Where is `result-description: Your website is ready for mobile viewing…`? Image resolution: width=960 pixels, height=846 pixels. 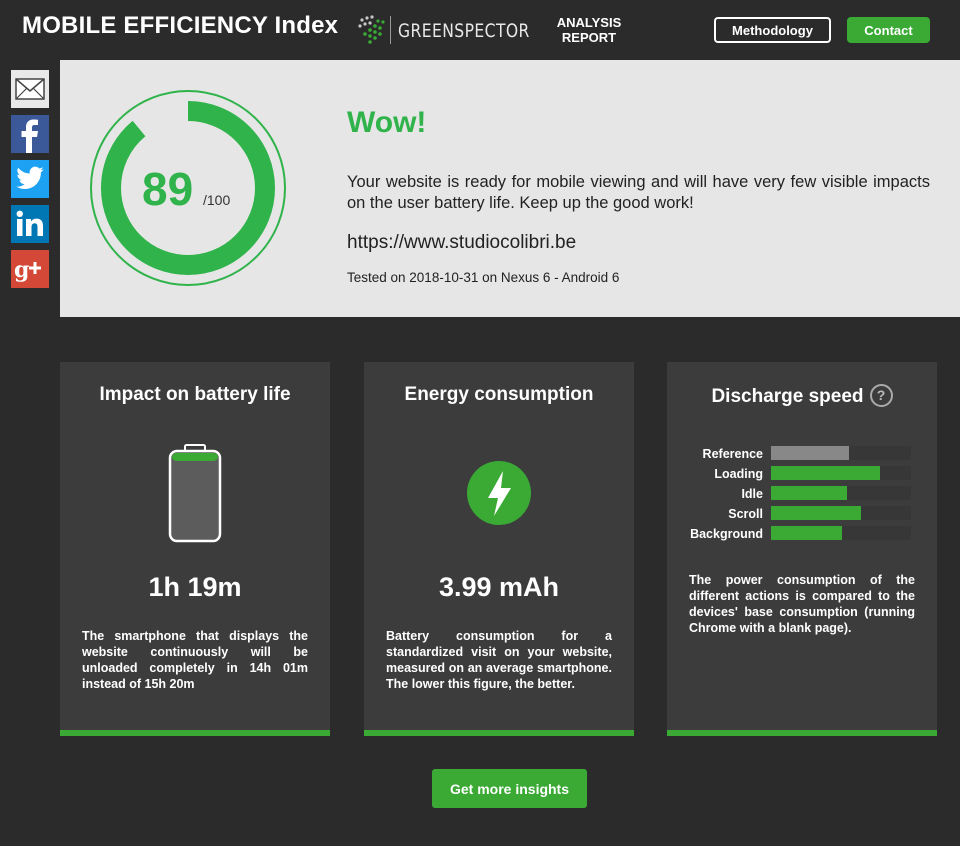 result-description: Your website is ready for mobile viewing… is located at coordinates (638, 192).